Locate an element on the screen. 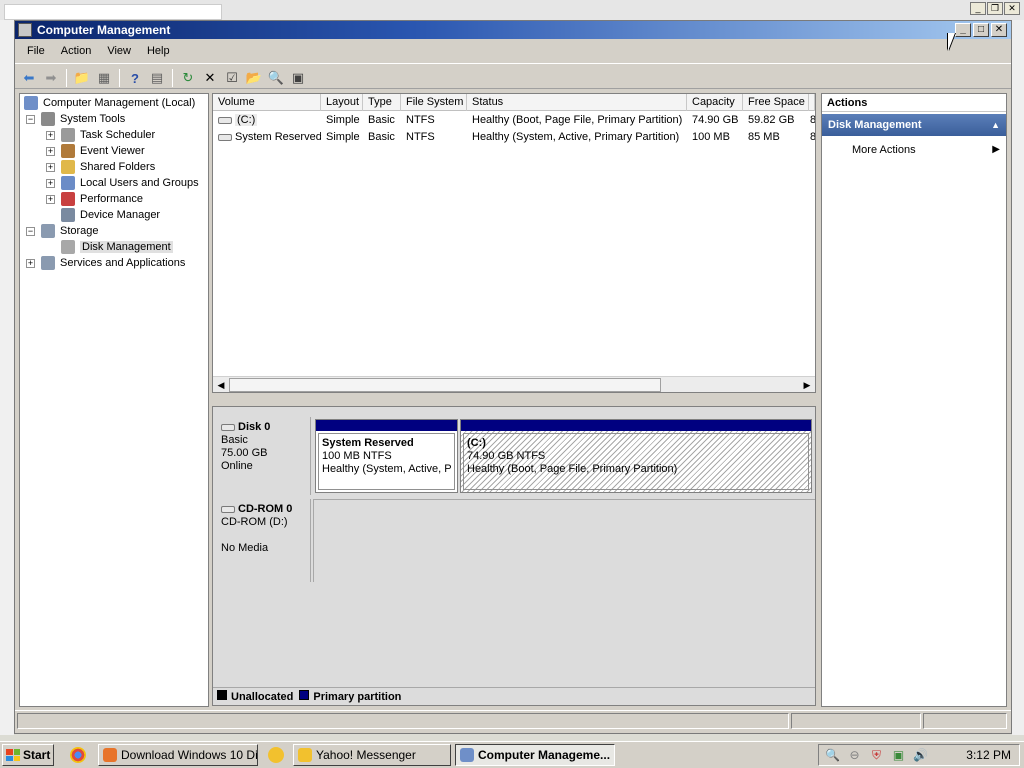 This screenshot has width=1024, height=768. unallocated-swatch is located at coordinates (222, 695).